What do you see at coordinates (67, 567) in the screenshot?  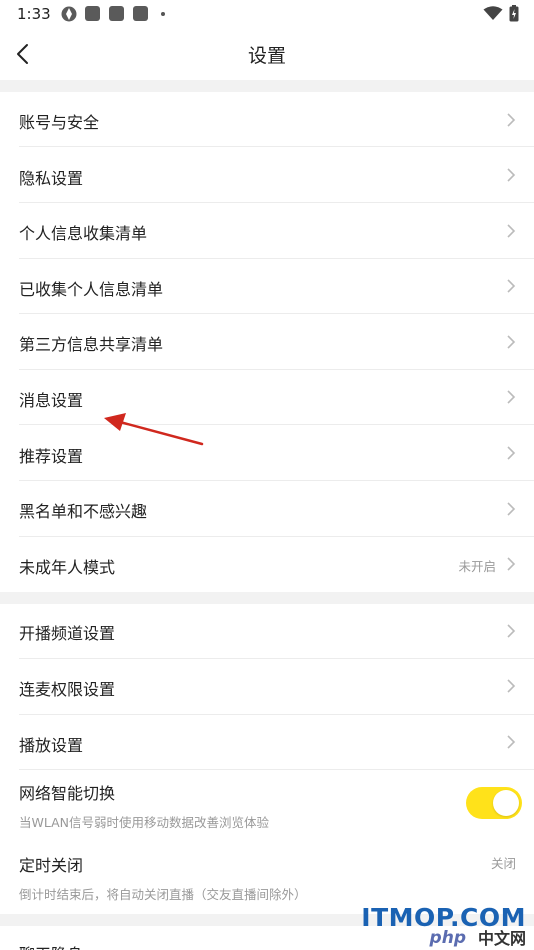 I see `settings-item-label: 未成年人模式` at bounding box center [67, 567].